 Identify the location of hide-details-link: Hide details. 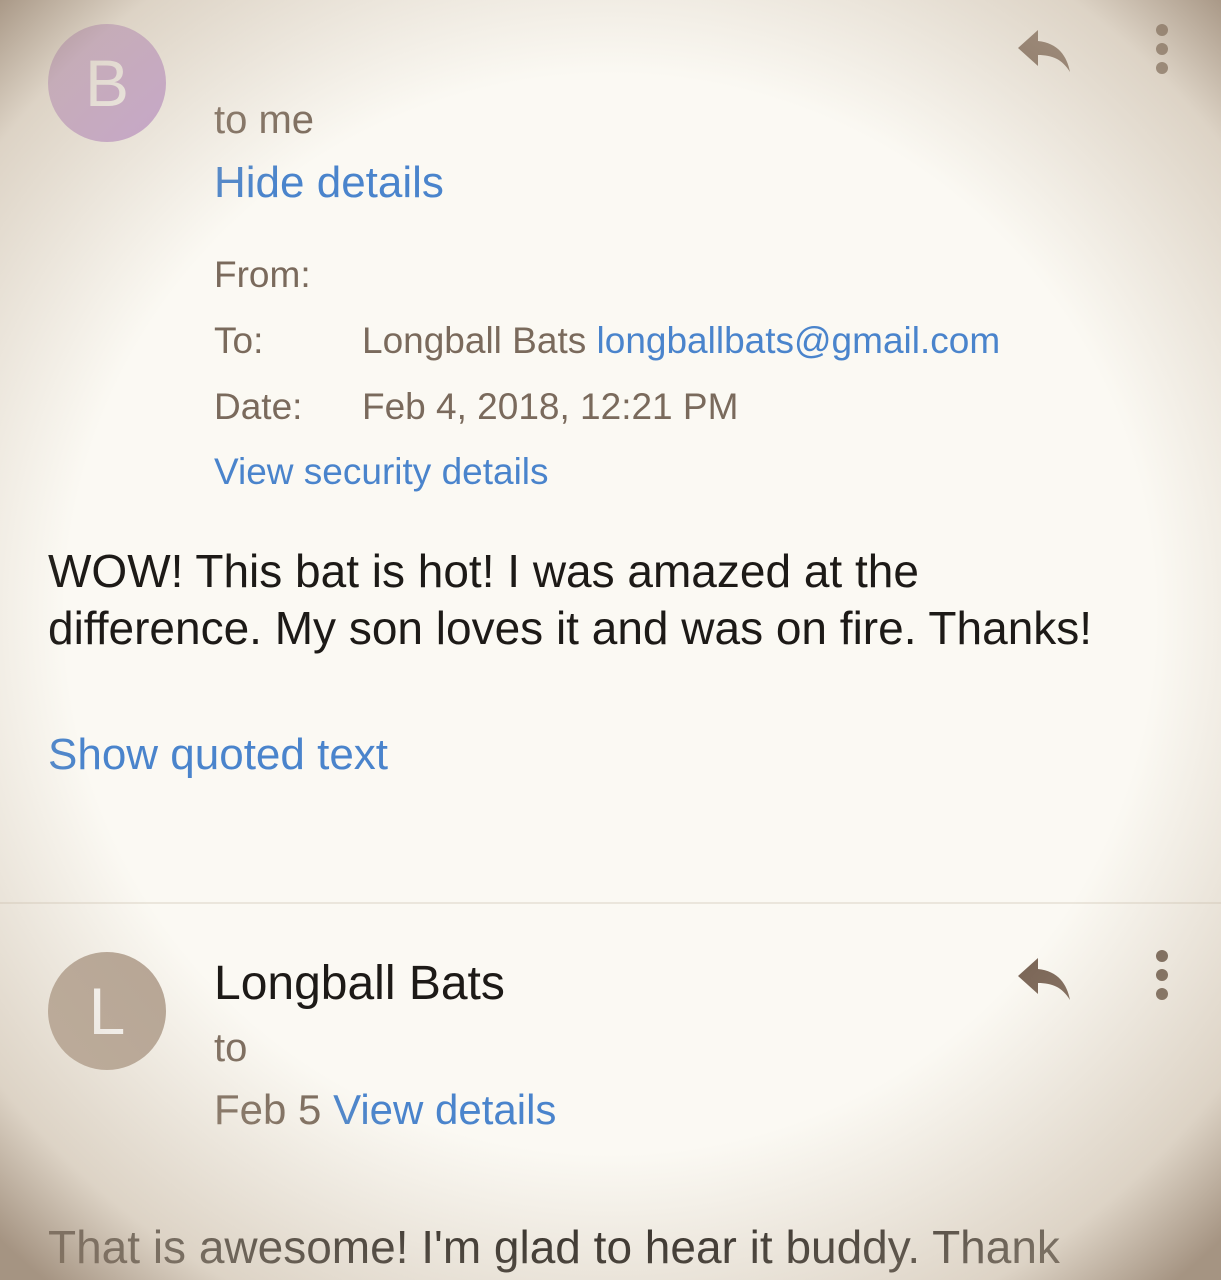
(329, 183).